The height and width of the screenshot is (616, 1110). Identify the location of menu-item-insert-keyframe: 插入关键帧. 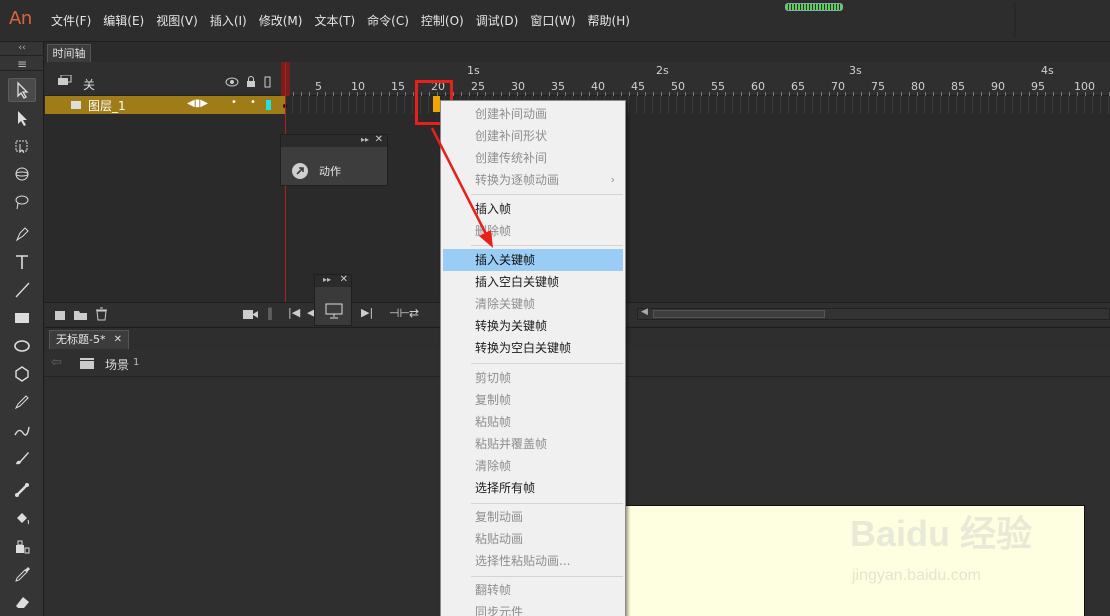
(533, 260).